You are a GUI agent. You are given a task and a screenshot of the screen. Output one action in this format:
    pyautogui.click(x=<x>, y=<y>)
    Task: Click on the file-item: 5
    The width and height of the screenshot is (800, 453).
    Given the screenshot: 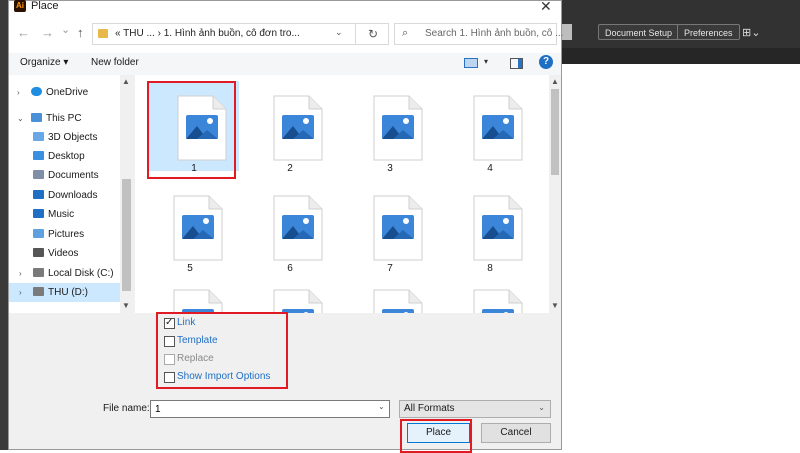 What is the action you would take?
    pyautogui.click(x=190, y=227)
    